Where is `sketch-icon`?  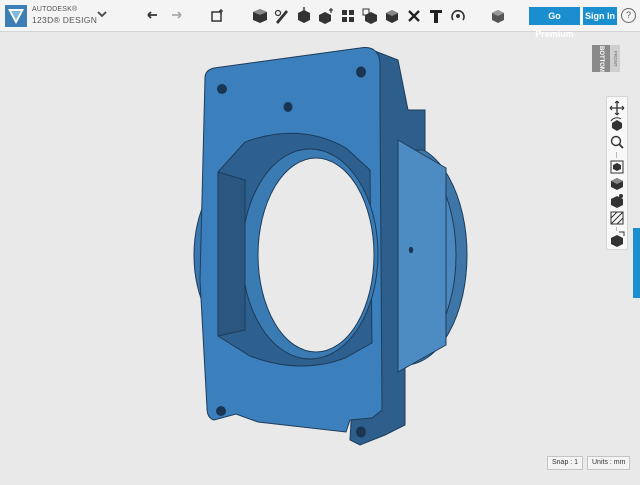 sketch-icon is located at coordinates (281, 16).